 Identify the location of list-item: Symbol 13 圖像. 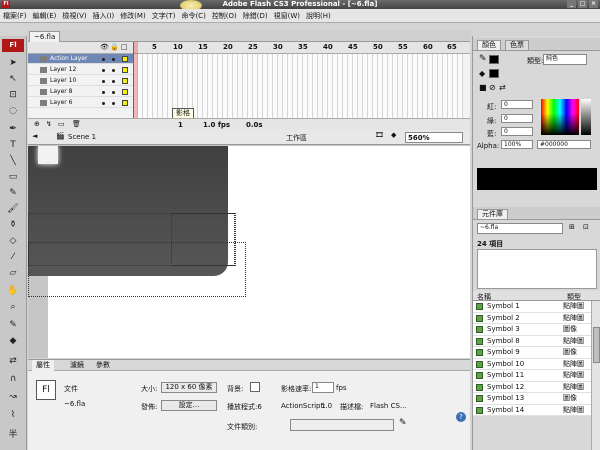
(532, 399).